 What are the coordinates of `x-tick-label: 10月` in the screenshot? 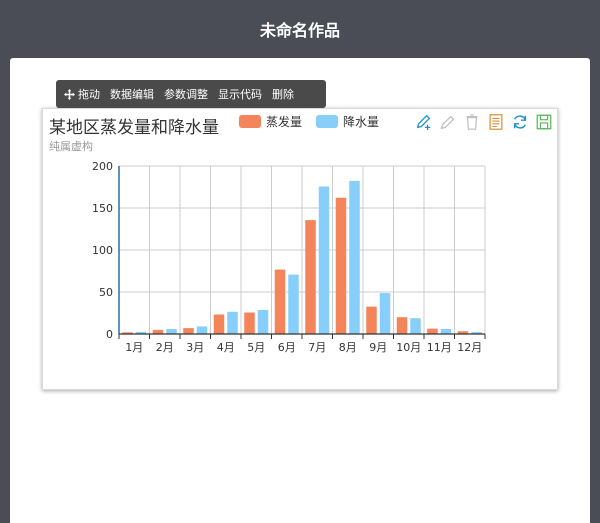 It's located at (408, 347).